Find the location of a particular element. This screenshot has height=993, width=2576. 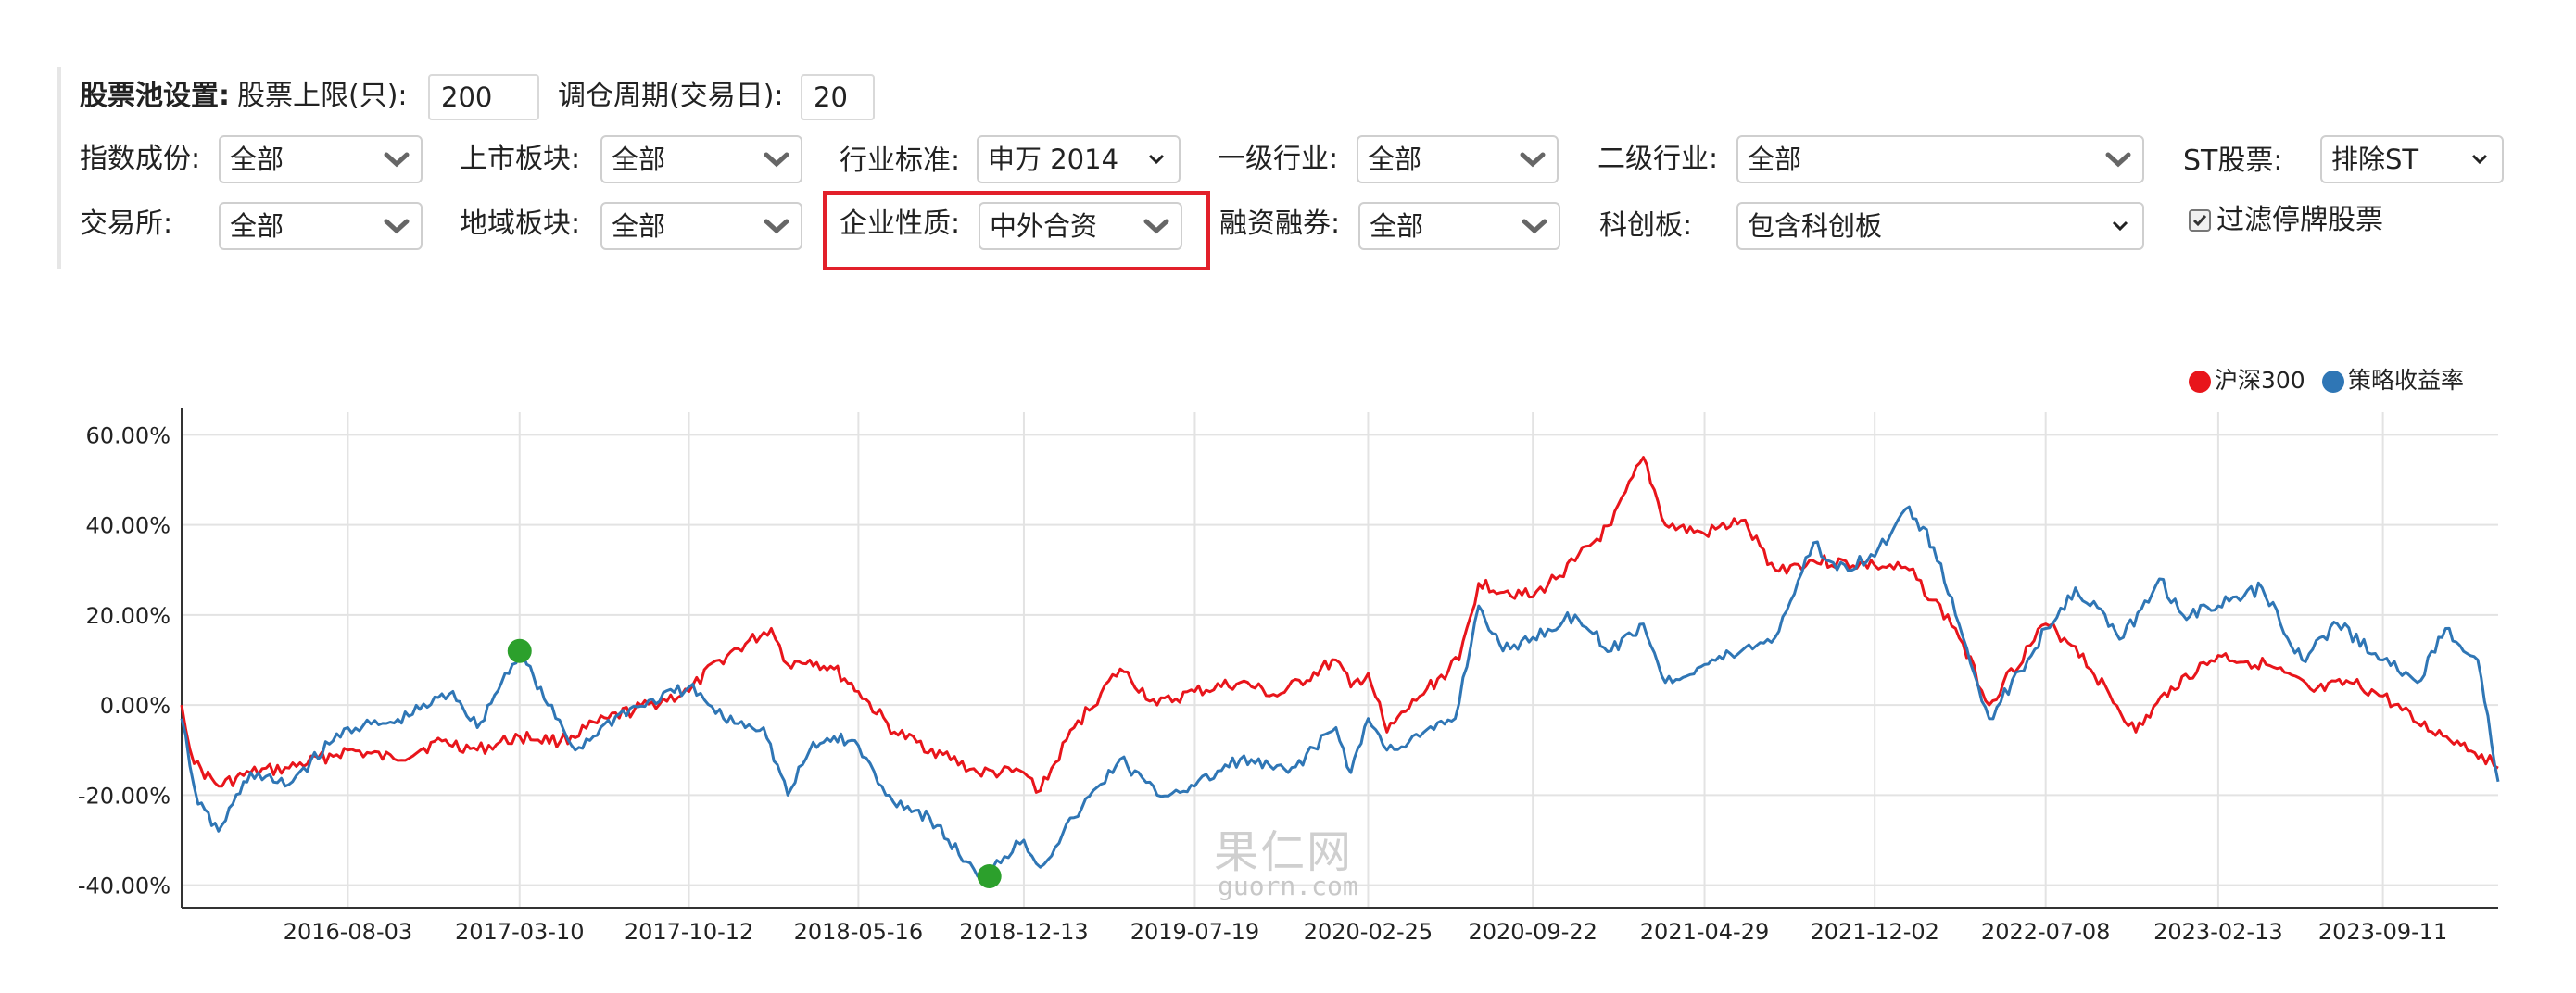

x-tick-label: 2020-09-22 is located at coordinates (1532, 932).